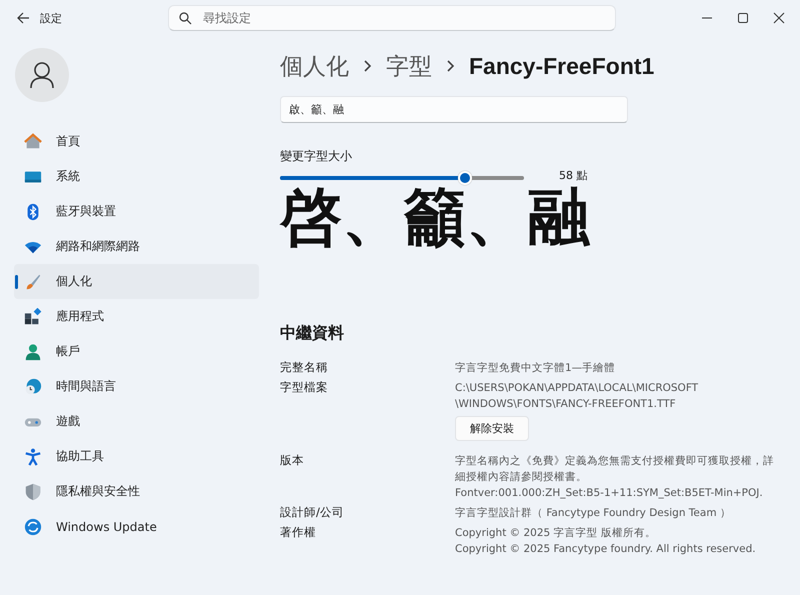  I want to click on metadata-label: 著作權, so click(298, 533).